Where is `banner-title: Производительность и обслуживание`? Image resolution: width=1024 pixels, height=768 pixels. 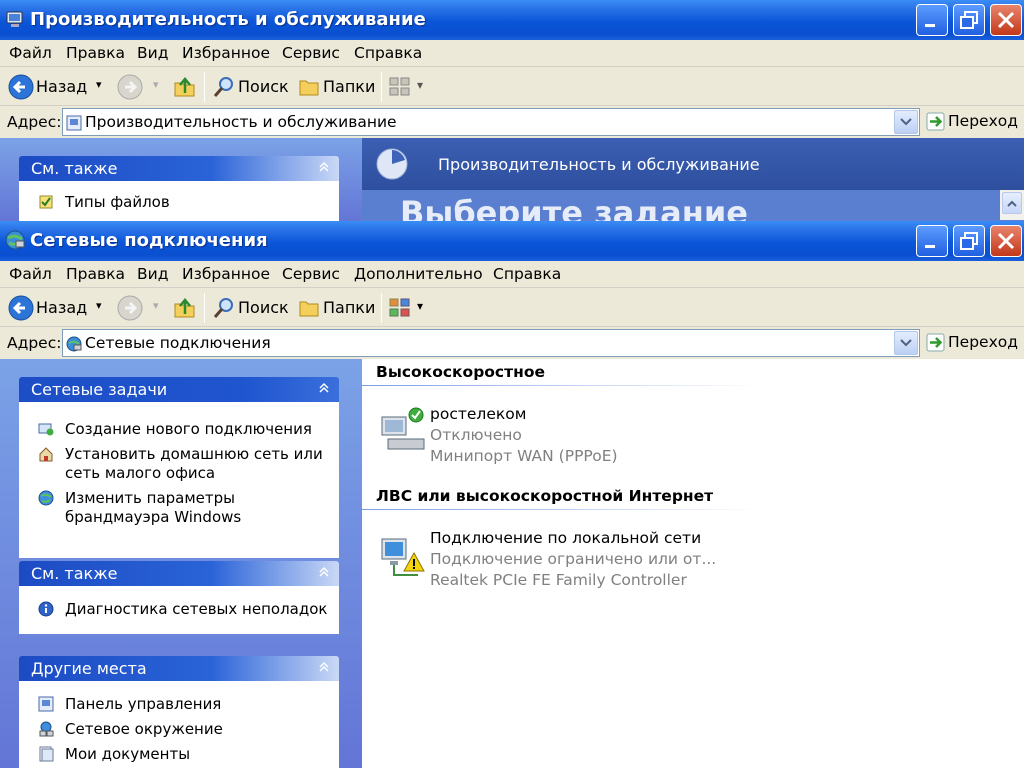 banner-title: Производительность и обслуживание is located at coordinates (599, 164).